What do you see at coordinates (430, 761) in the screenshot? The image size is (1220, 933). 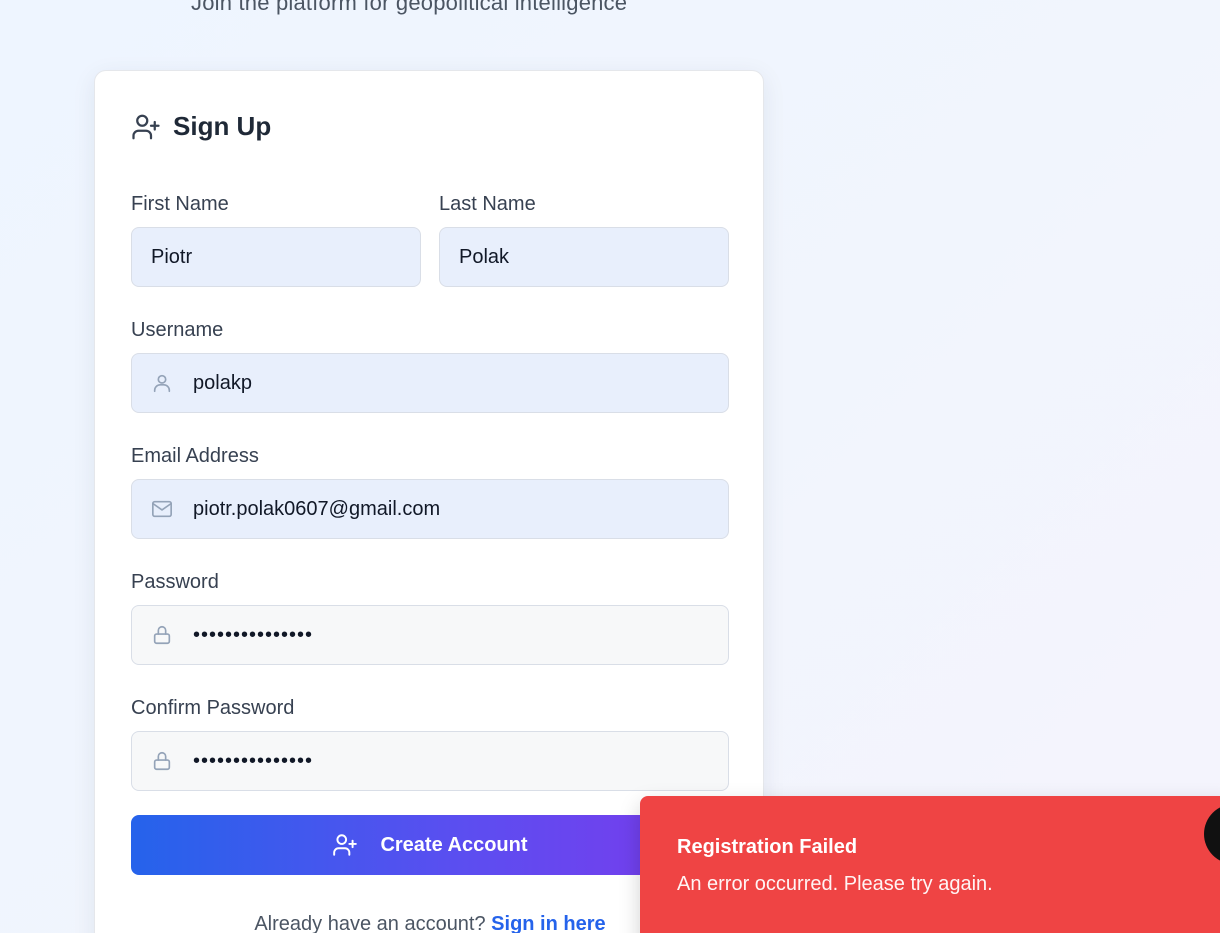 I see `confirm-password-input: •••••••••••••••` at bounding box center [430, 761].